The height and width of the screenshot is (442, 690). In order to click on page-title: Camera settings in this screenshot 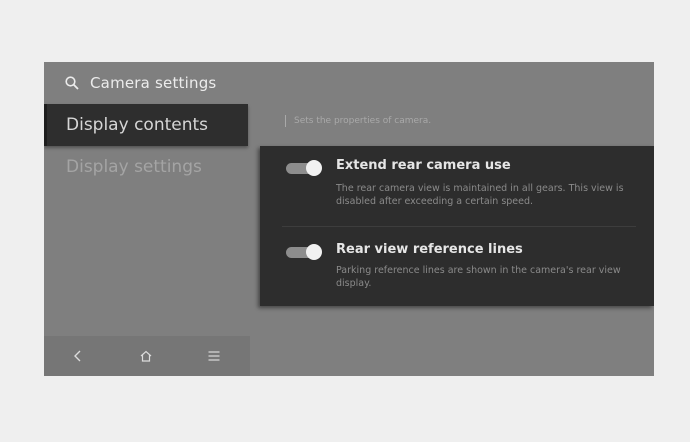, I will do `click(153, 83)`.